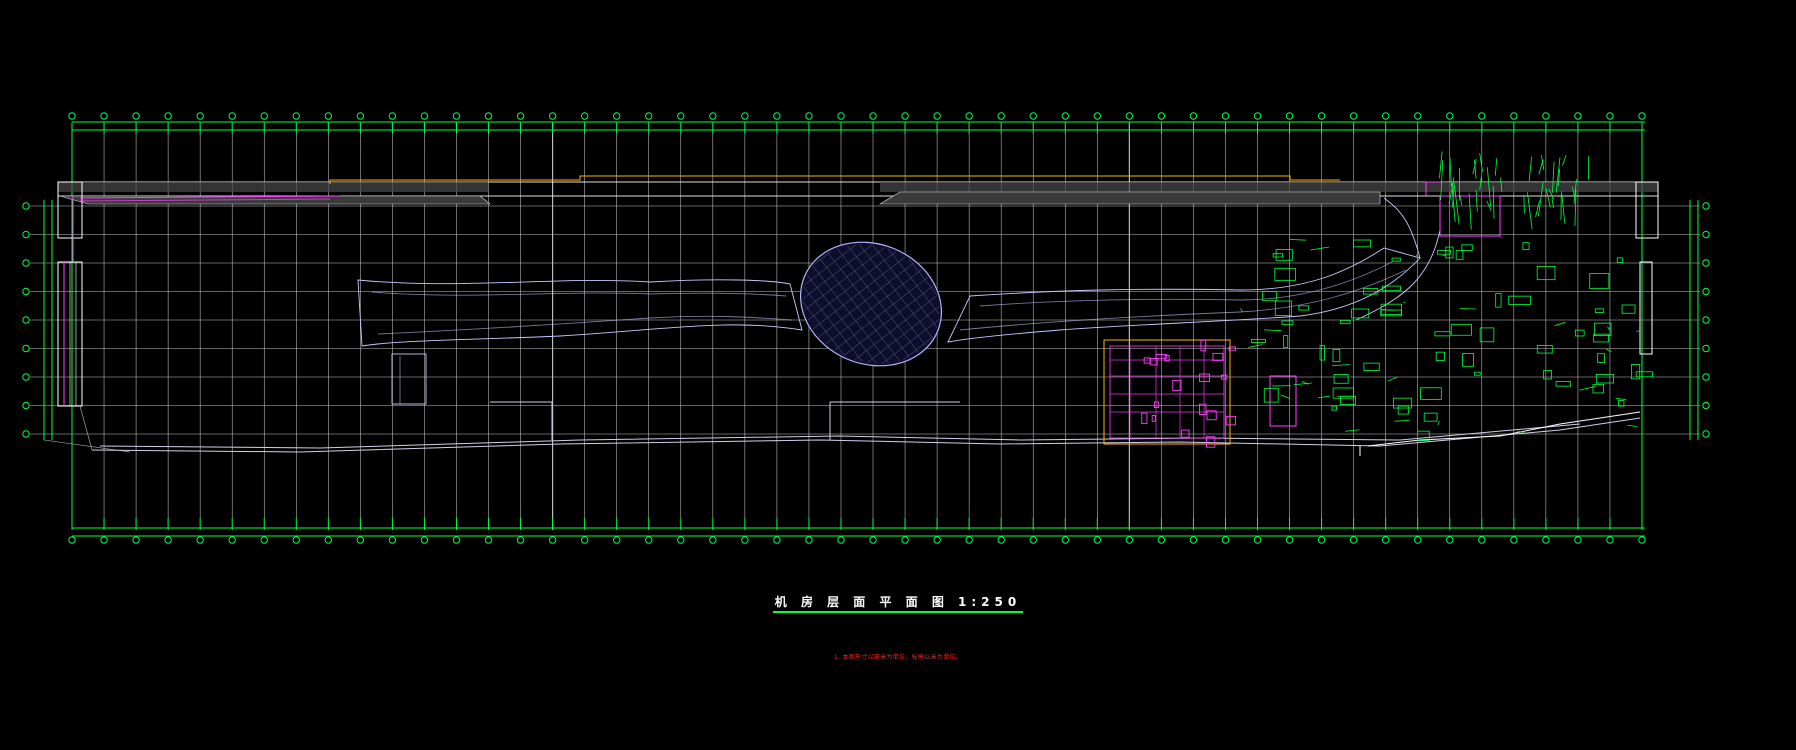 This screenshot has width=1796, height=750. Describe the element at coordinates (1378, 318) in the screenshot. I see `mechanical-room` at that location.